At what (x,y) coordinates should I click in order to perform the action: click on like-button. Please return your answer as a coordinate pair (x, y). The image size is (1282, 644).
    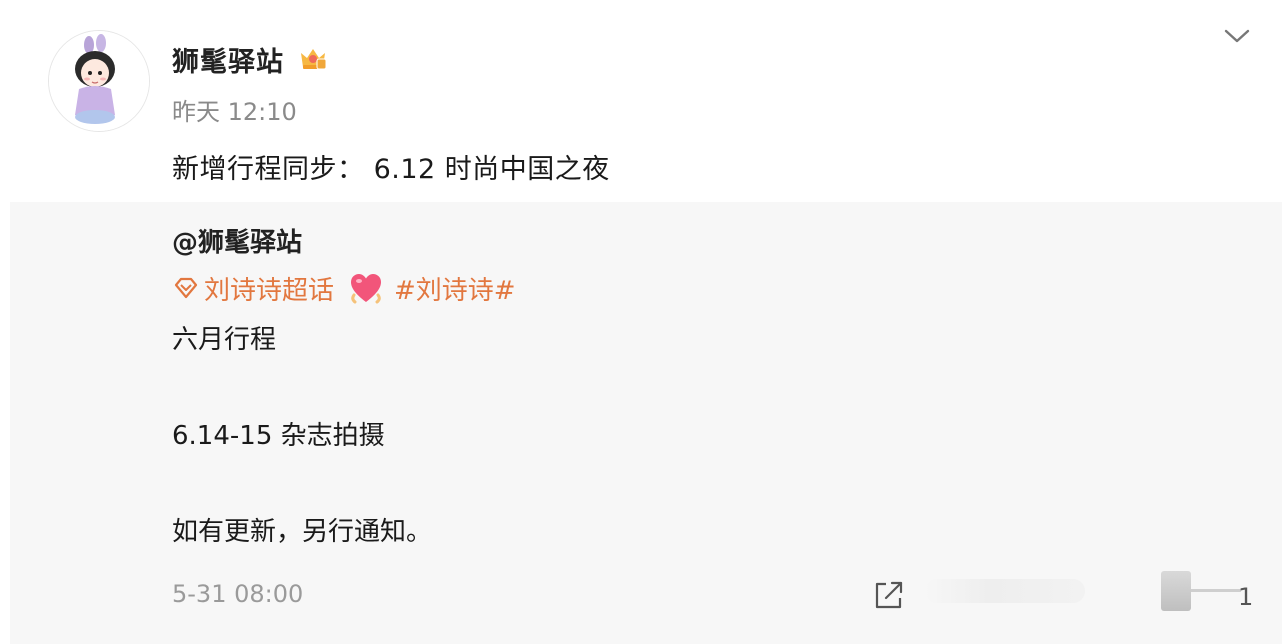
    Looking at the image, I should click on (1176, 591).